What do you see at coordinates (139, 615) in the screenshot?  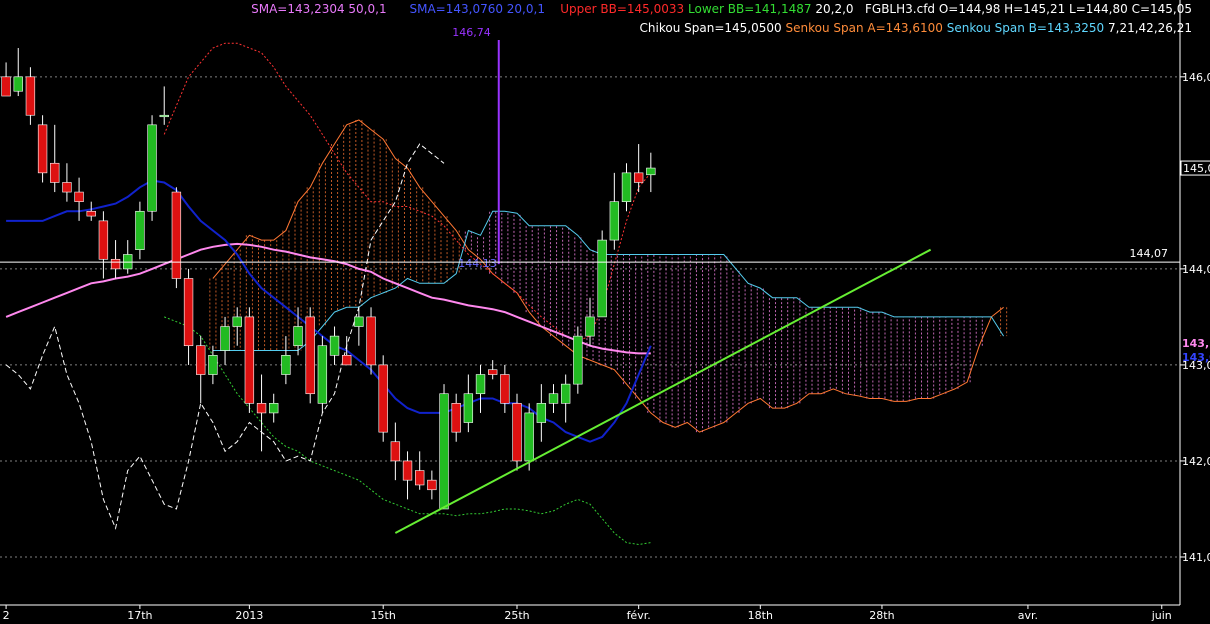 I see `x-tick-label: 17th` at bounding box center [139, 615].